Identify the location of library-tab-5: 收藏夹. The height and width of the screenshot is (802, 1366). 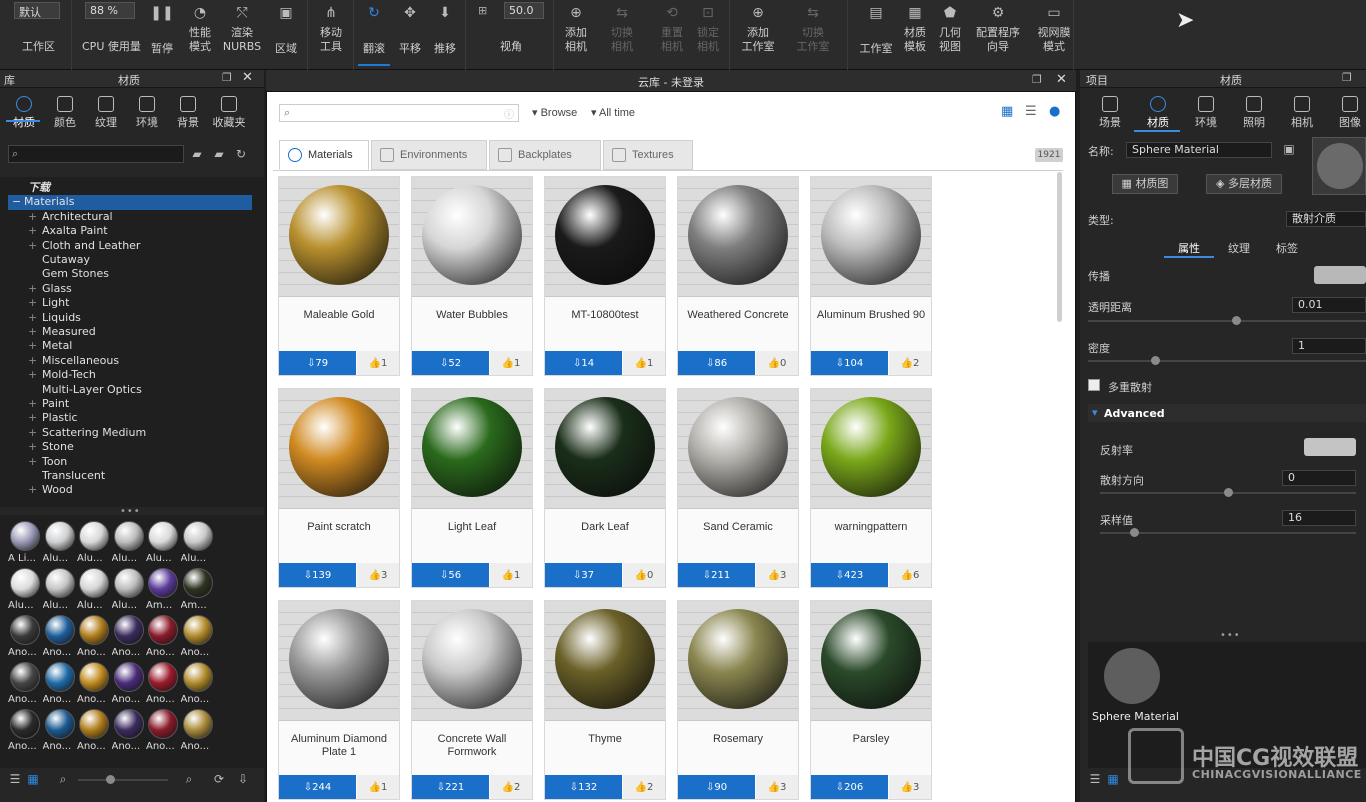
(229, 113).